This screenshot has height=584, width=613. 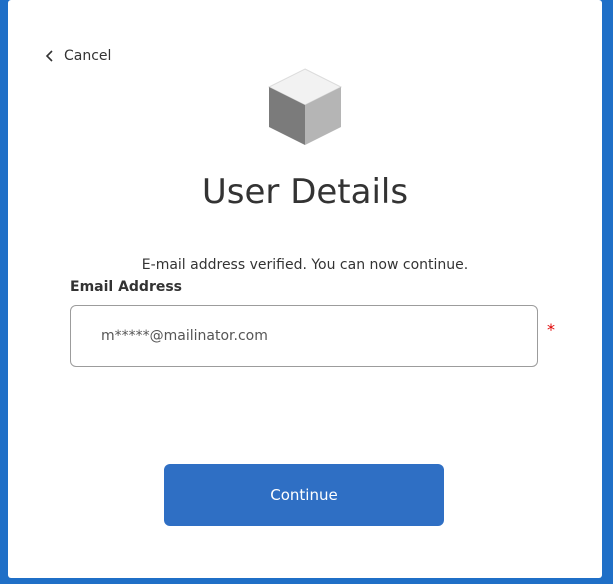 What do you see at coordinates (304, 495) in the screenshot?
I see `continue-button: Continue` at bounding box center [304, 495].